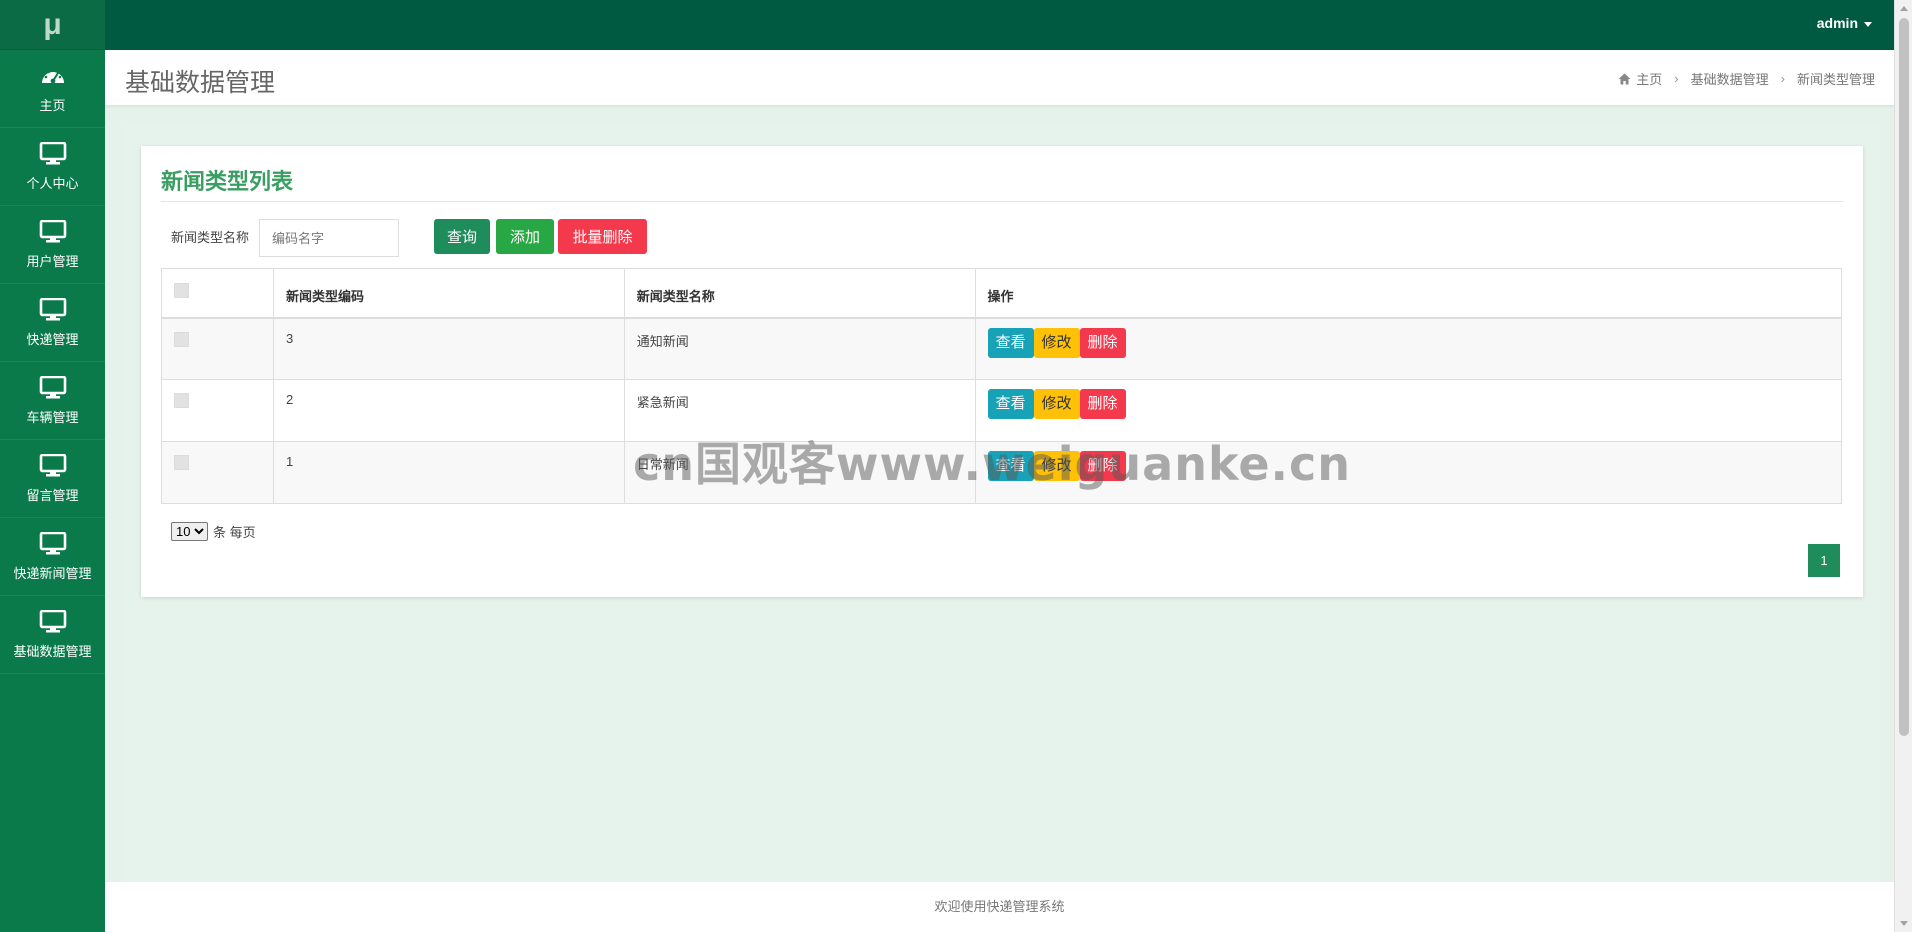 The height and width of the screenshot is (932, 1912). What do you see at coordinates (210, 237) in the screenshot?
I see `search-label: 新闻类型名称` at bounding box center [210, 237].